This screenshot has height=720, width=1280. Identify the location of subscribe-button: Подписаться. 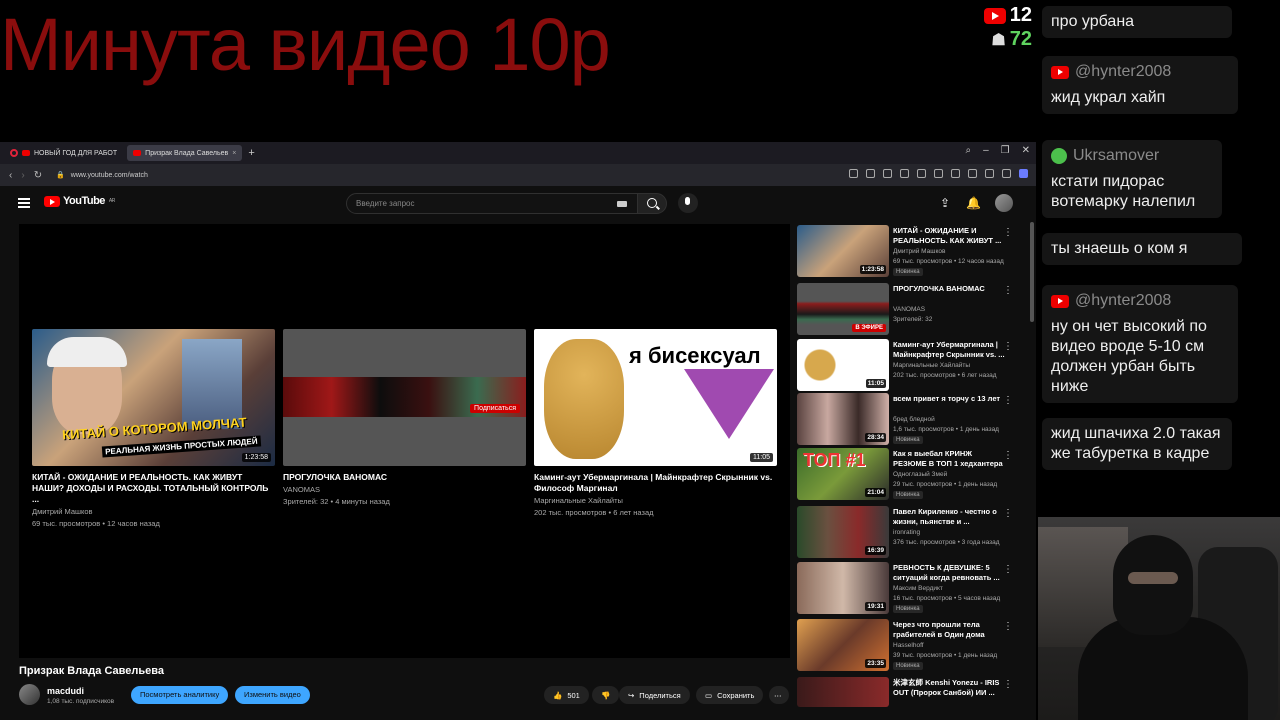
(495, 408).